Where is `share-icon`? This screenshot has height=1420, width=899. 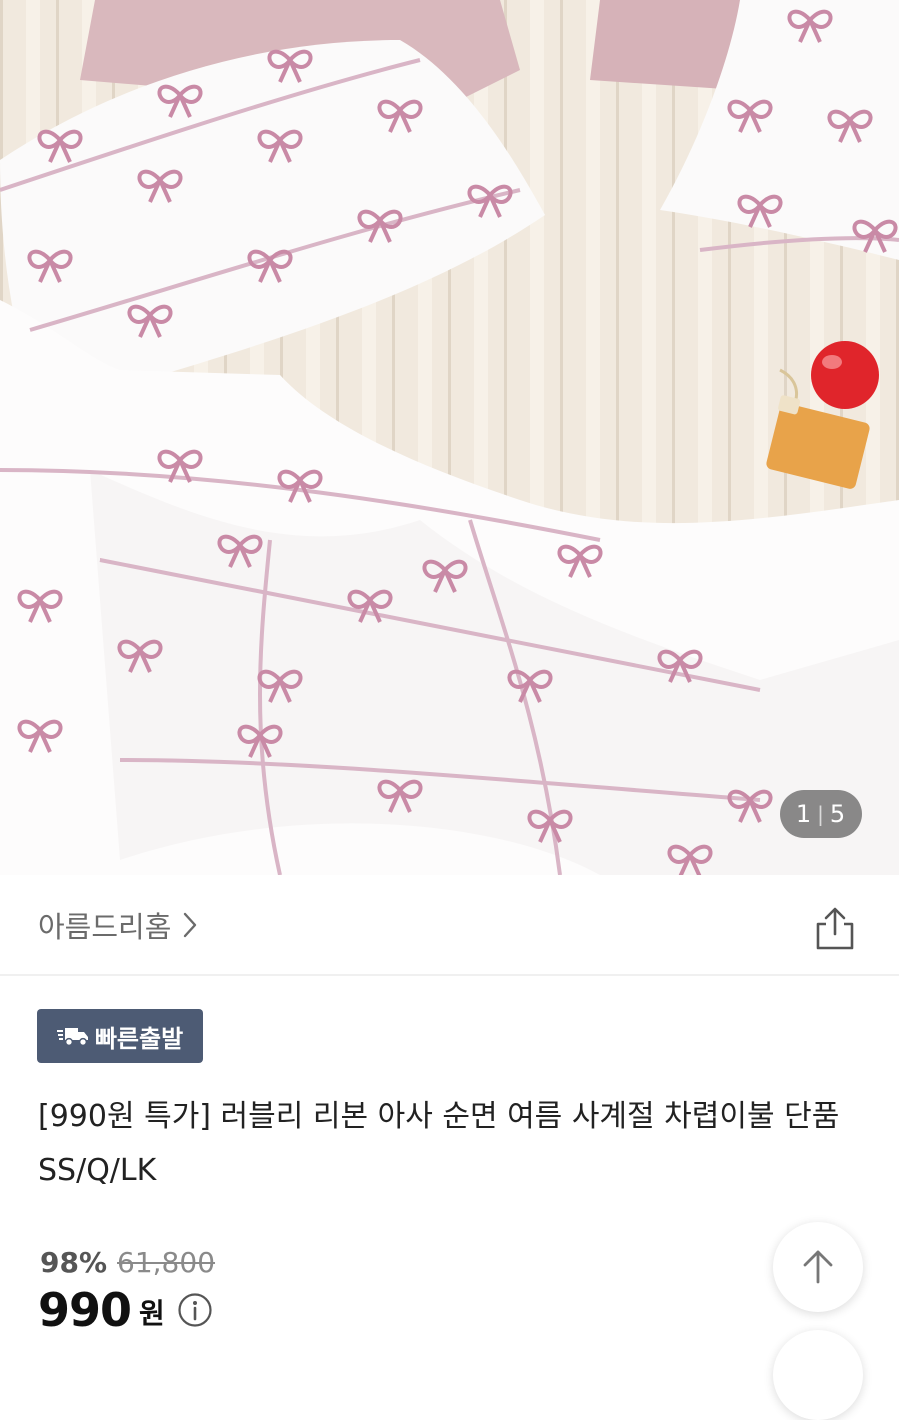
share-icon is located at coordinates (835, 928).